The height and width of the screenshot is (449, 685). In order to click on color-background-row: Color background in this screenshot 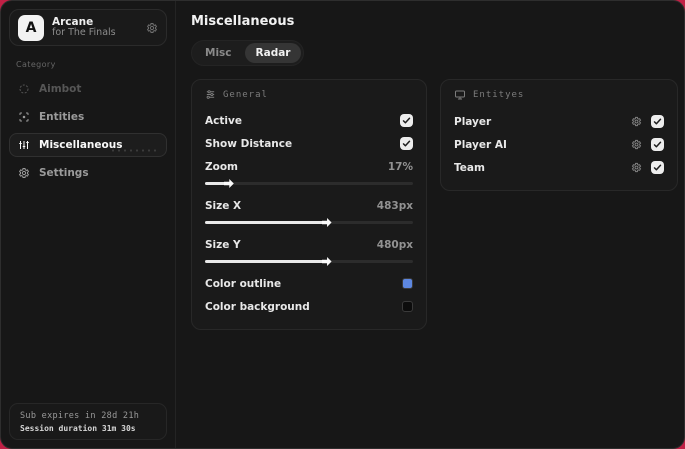, I will do `click(309, 306)`.